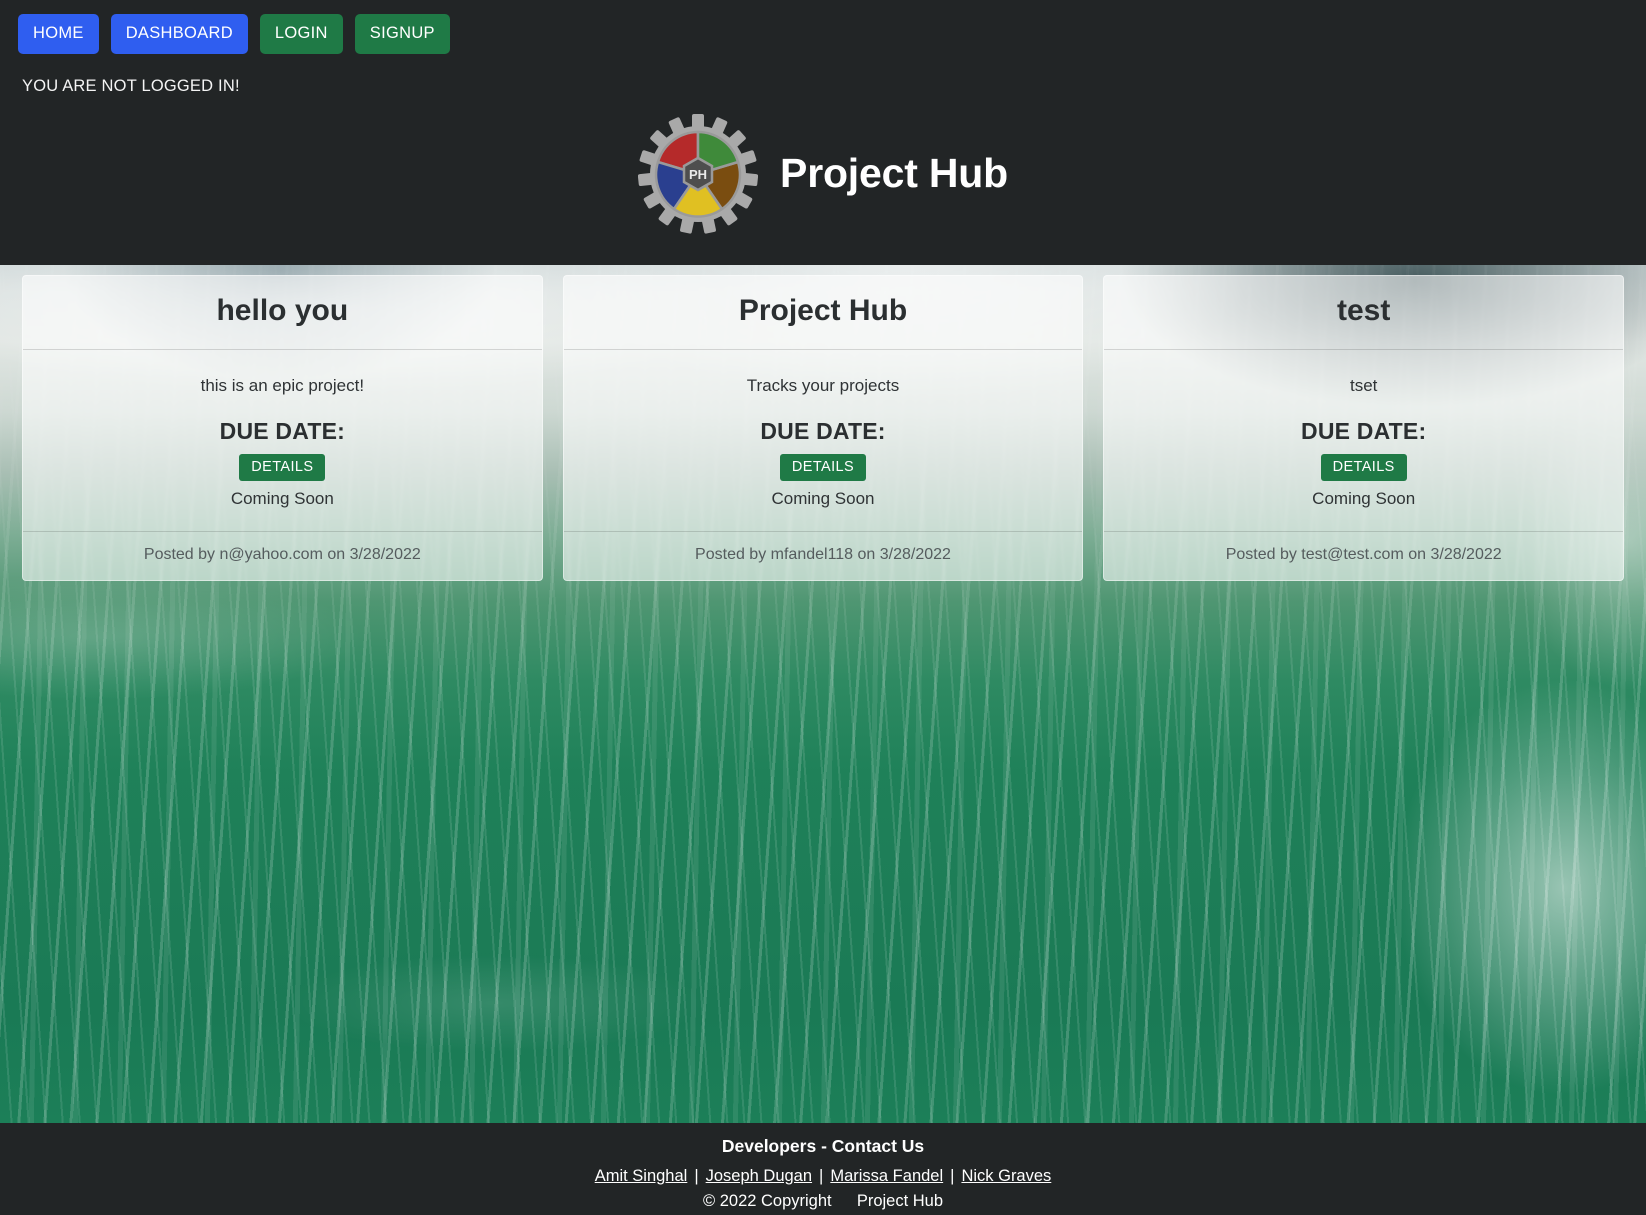  What do you see at coordinates (131, 85) in the screenshot?
I see `login-status-text: YOU ARE NOT LOGGED IN!` at bounding box center [131, 85].